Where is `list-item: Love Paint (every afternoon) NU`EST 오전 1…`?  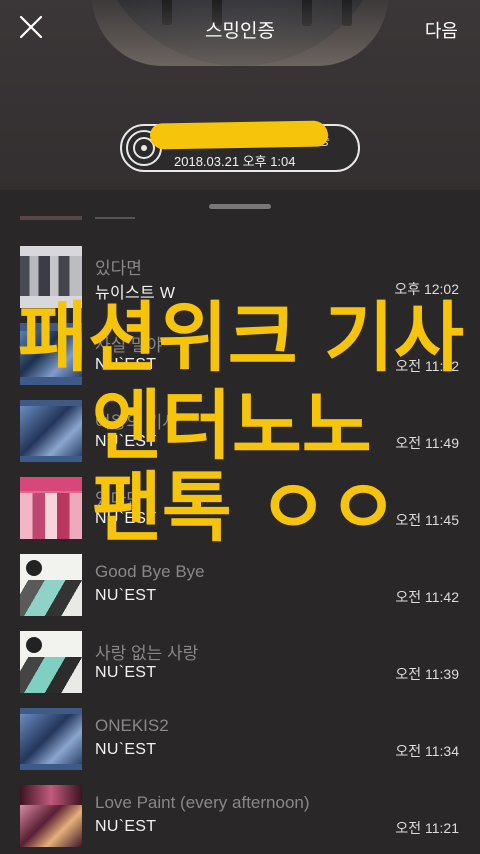
list-item: Love Paint (every afternoon) NU`EST 오전 1… is located at coordinates (240, 819).